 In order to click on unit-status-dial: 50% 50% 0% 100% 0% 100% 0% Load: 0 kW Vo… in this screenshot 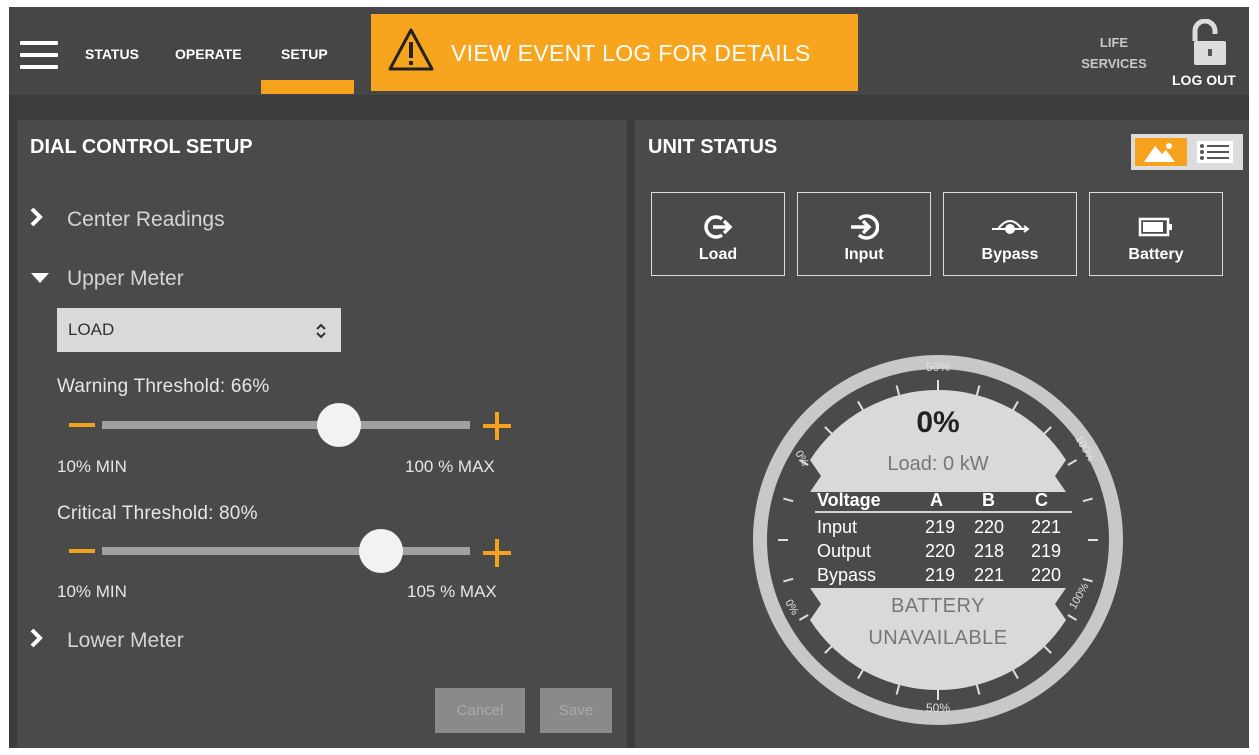, I will do `click(938, 540)`.